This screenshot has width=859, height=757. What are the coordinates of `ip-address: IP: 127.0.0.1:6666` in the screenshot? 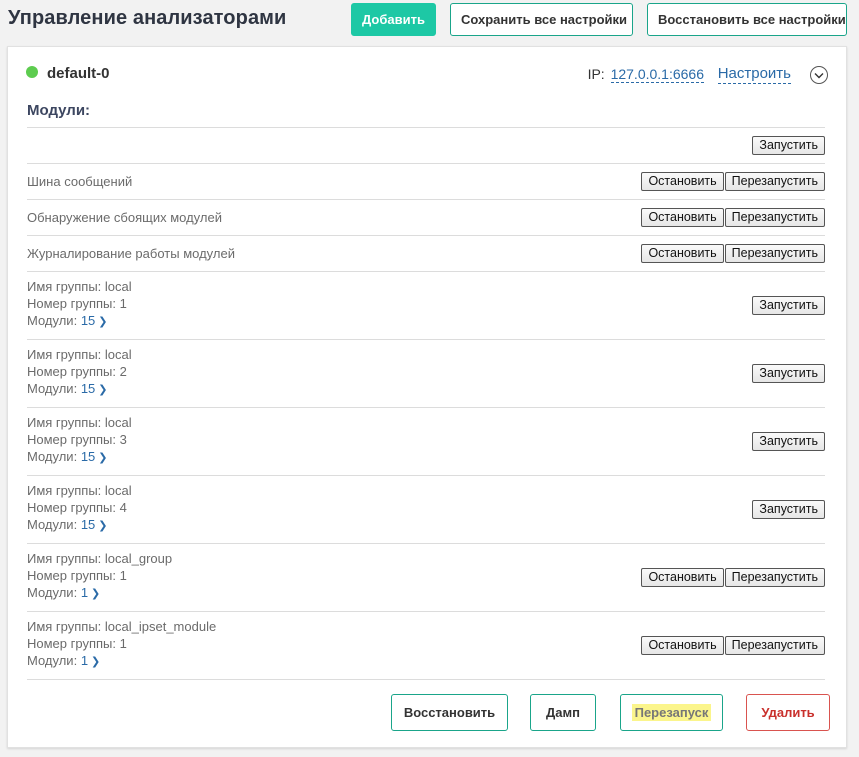 It's located at (645, 74).